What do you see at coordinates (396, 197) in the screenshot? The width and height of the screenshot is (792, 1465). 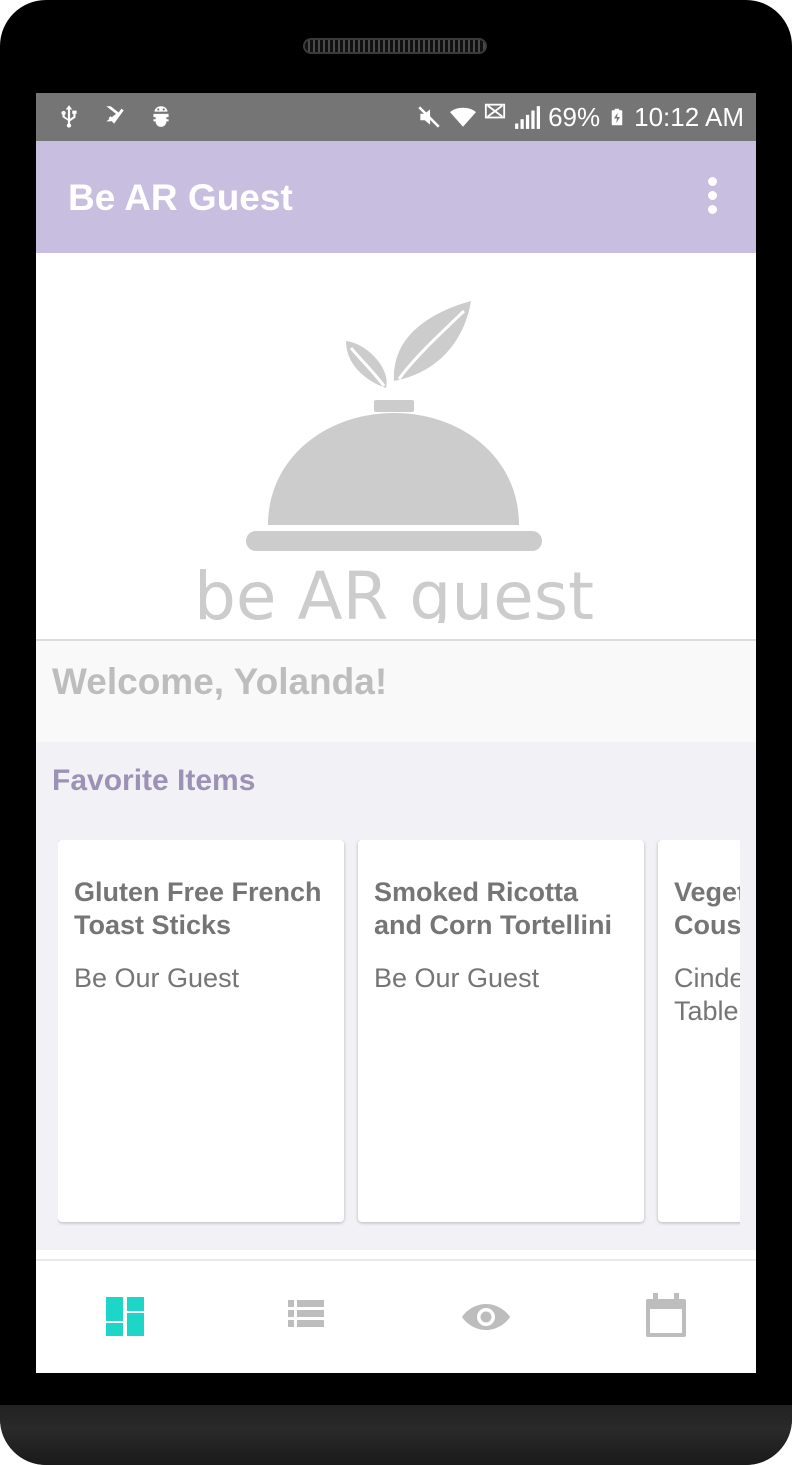 I see `app-bar: Be AR Guest` at bounding box center [396, 197].